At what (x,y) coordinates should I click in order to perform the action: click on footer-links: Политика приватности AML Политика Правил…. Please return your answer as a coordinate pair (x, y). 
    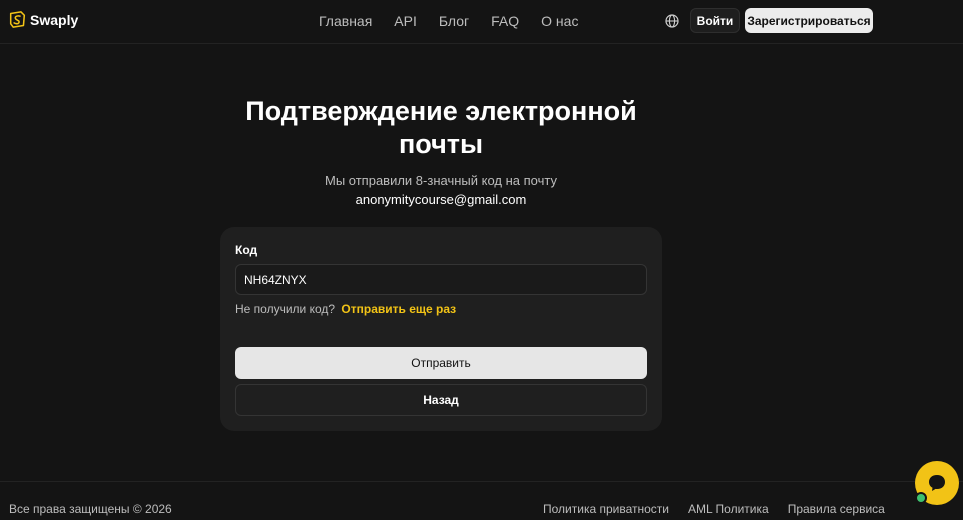
    Looking at the image, I should click on (723, 509).